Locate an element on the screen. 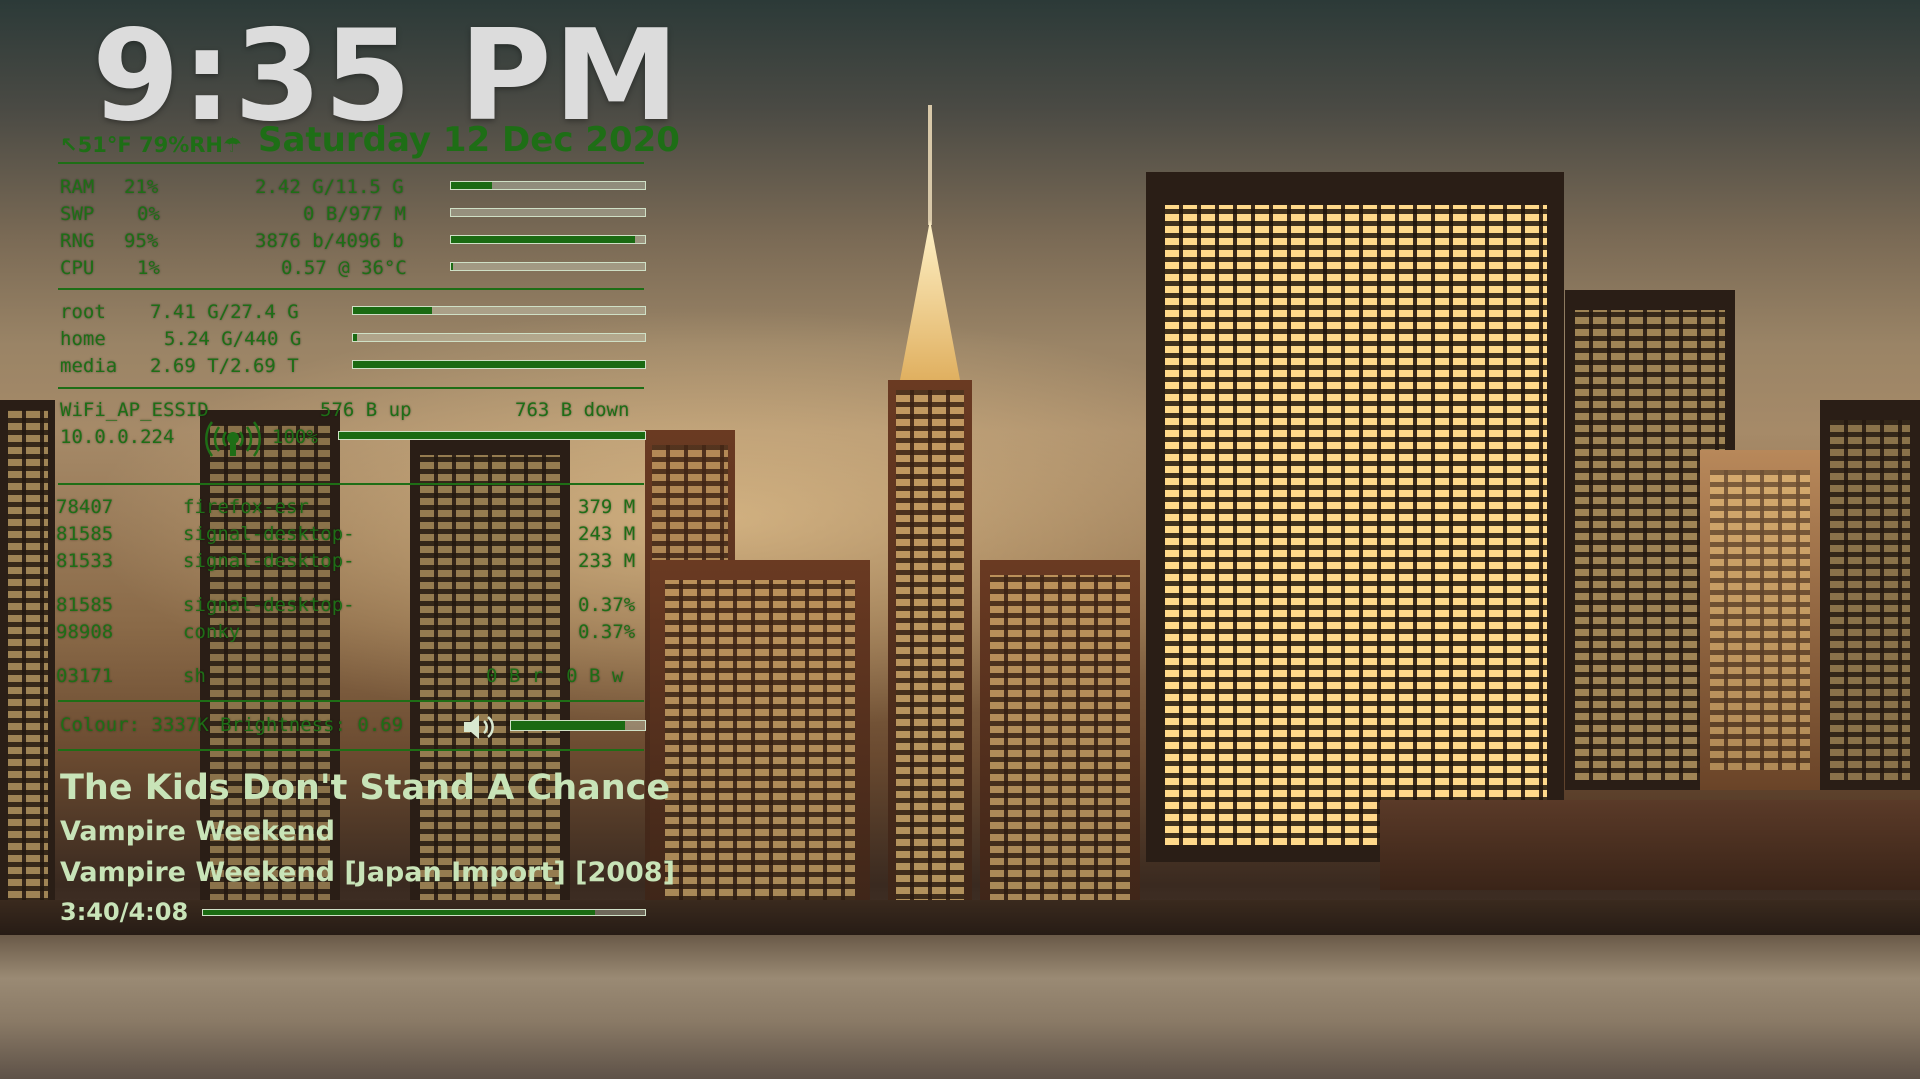  riverbank is located at coordinates (960, 920).